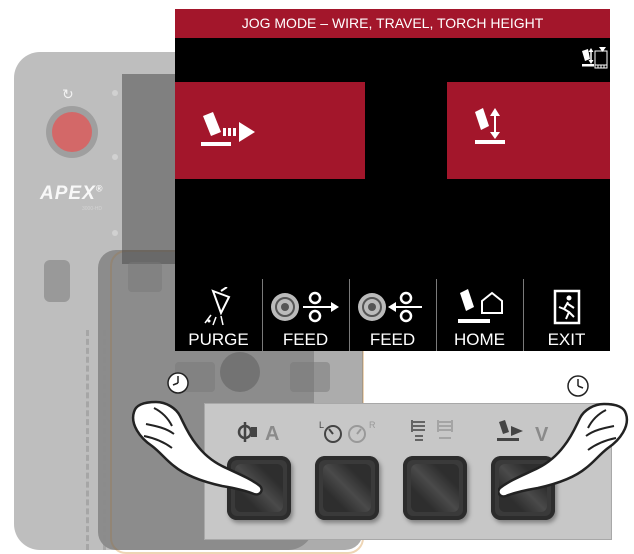 The height and width of the screenshot is (554, 634). I want to click on left-pointing-hand-icon, so click(196, 451).